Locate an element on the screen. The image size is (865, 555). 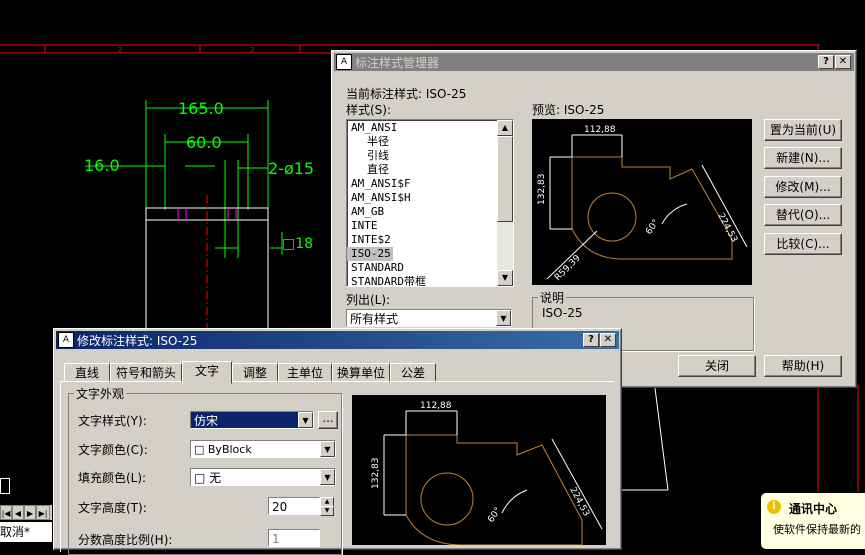
scroll-down-icon: ▼ is located at coordinates (505, 278).